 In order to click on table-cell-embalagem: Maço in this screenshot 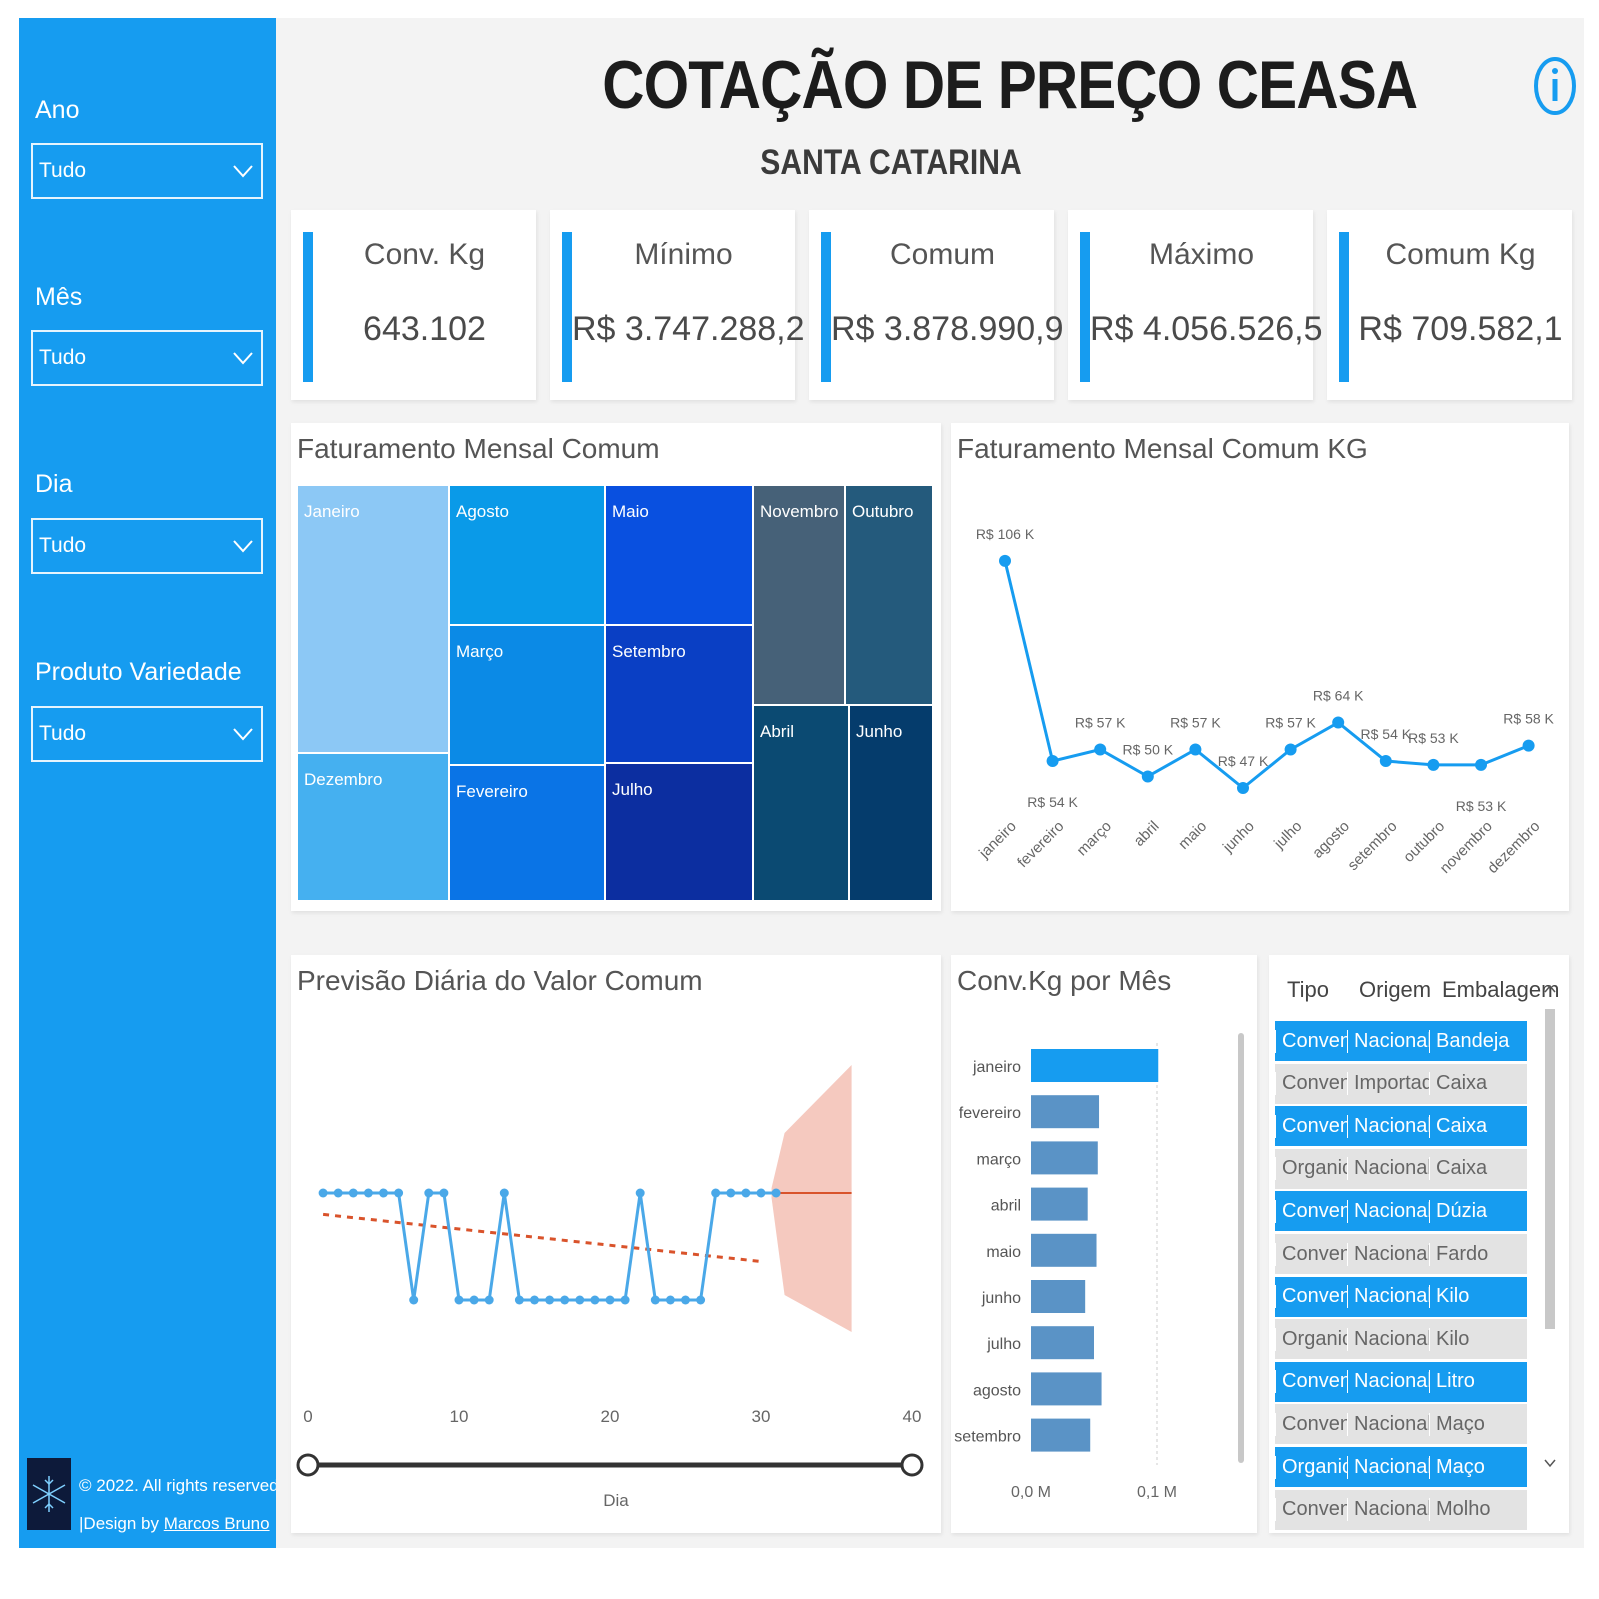, I will do `click(1478, 1424)`.